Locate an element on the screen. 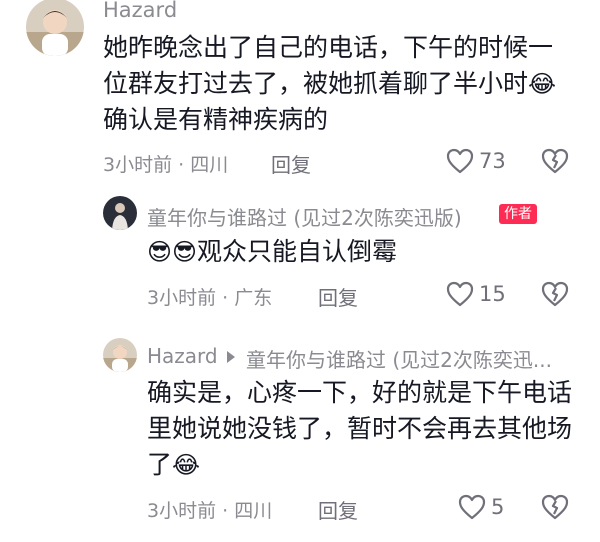 The width and height of the screenshot is (600, 542). comment-text-line: 观众只能自认倒霉 is located at coordinates (297, 251).